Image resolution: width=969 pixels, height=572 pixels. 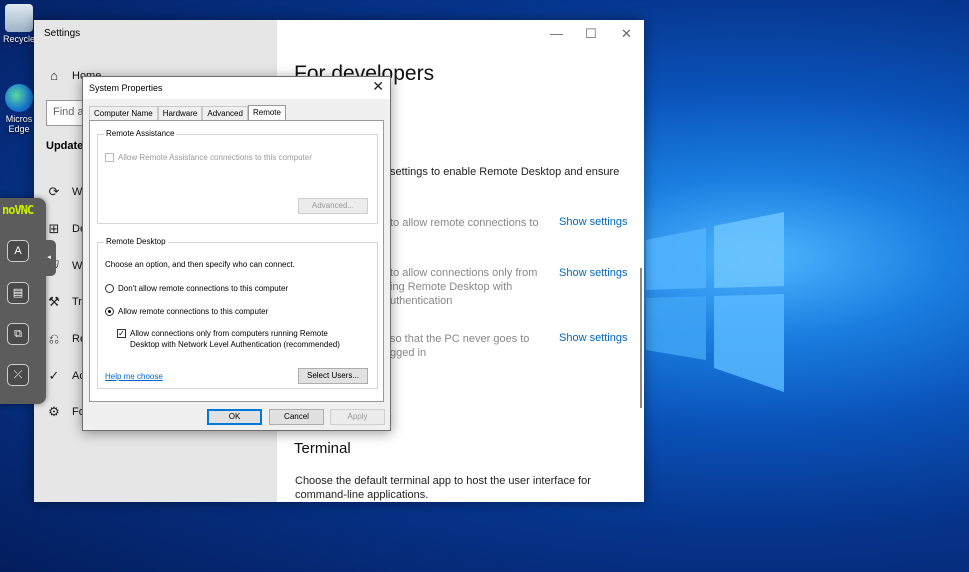 What do you see at coordinates (62, 33) in the screenshot?
I see `window-title: Settings` at bounding box center [62, 33].